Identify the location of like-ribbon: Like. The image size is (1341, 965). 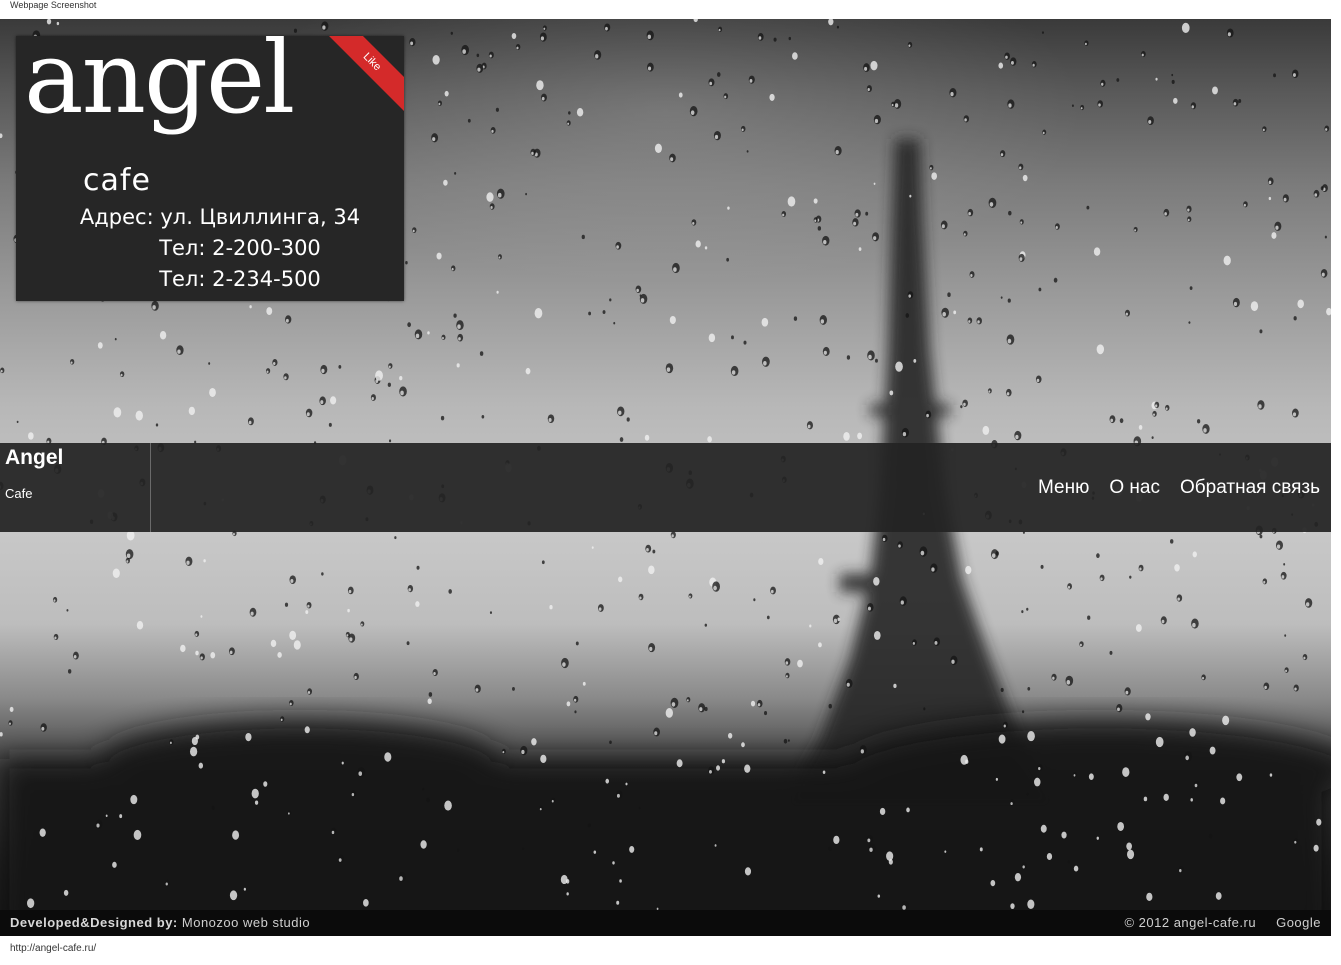
(362, 74).